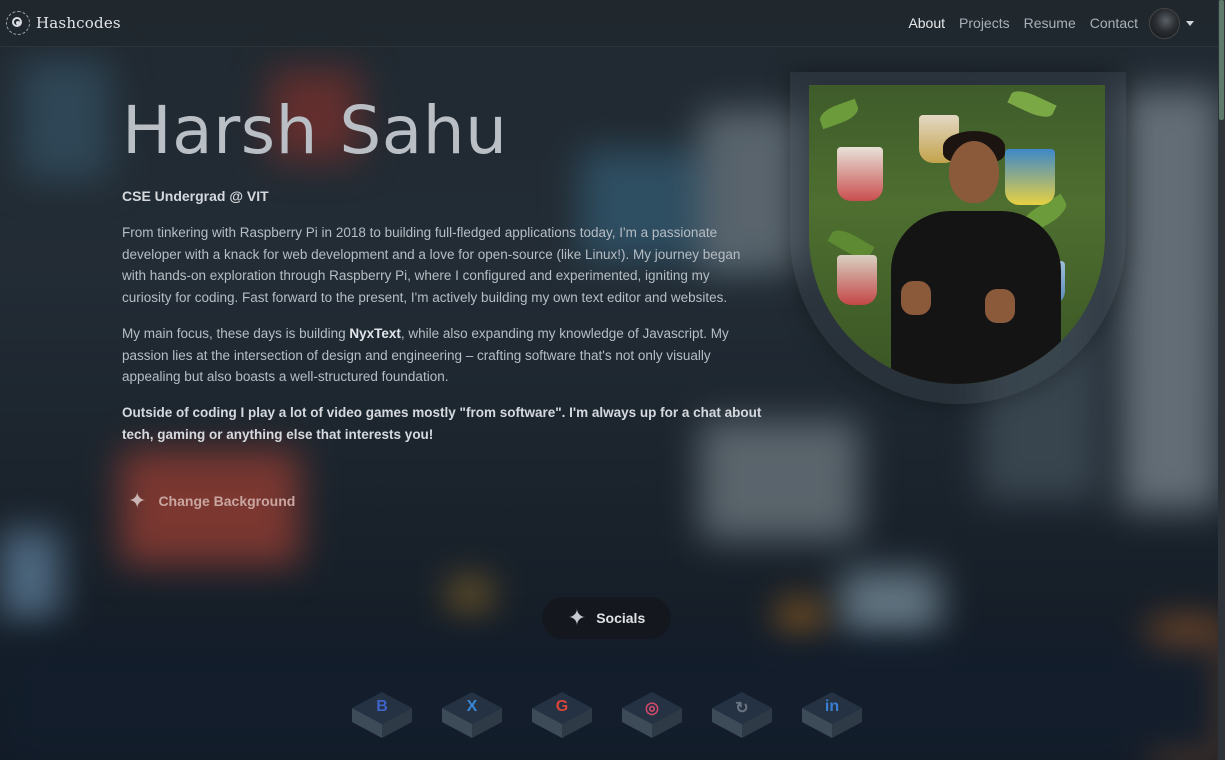 This screenshot has height=760, width=1225. Describe the element at coordinates (1050, 23) in the screenshot. I see `nav-link-resume: Resume` at that location.